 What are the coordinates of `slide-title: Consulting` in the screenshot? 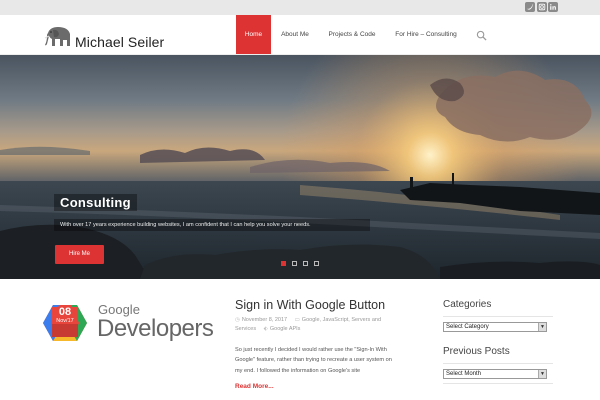 It's located at (95, 202).